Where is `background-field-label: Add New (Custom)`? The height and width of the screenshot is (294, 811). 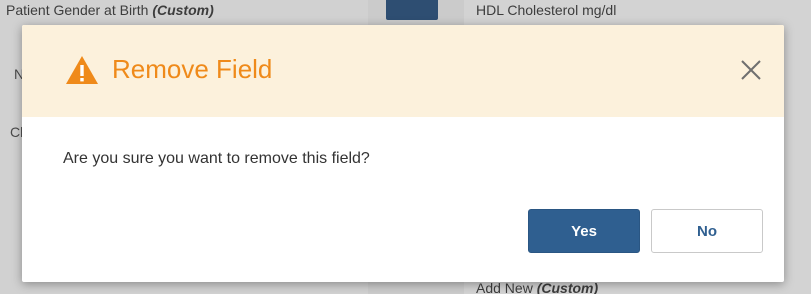
background-field-label: Add New (Custom) is located at coordinates (537, 287).